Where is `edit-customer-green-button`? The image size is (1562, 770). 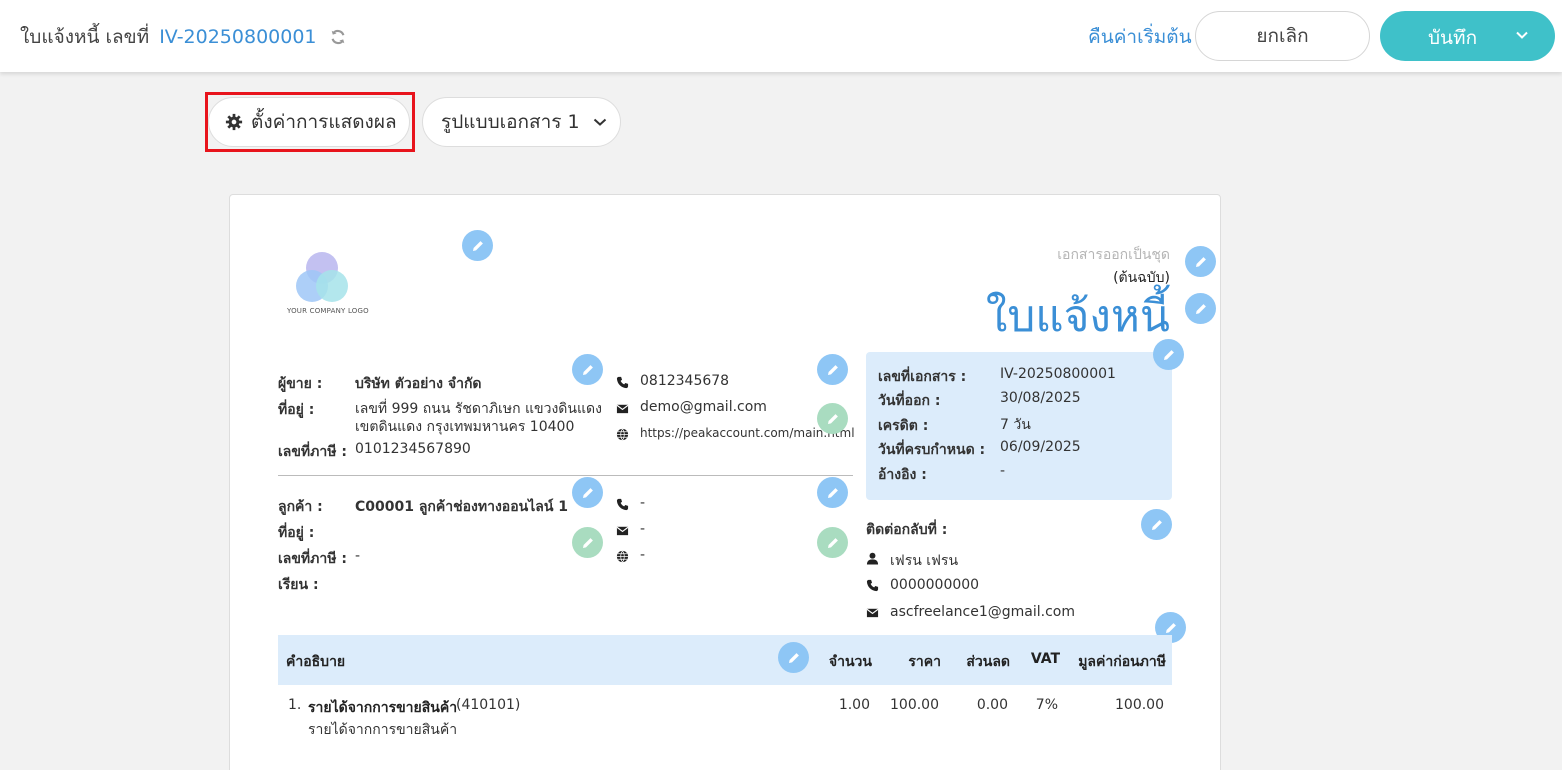 edit-customer-green-button is located at coordinates (587, 542).